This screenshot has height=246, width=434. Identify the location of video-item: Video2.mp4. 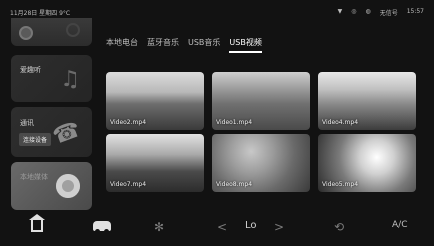
(155, 101).